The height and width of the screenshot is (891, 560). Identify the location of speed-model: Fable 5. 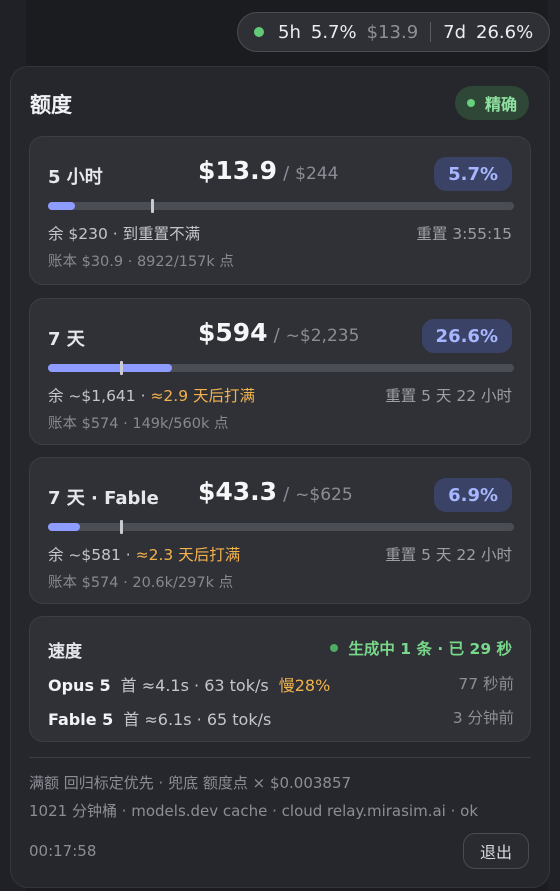
(81, 719).